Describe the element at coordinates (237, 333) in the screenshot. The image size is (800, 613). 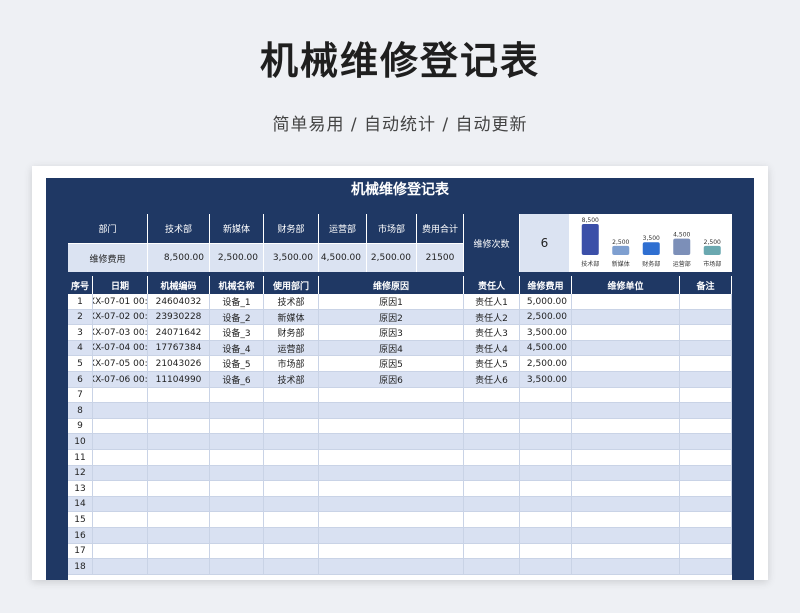
I see `cell-machine-name: 设备_3` at that location.